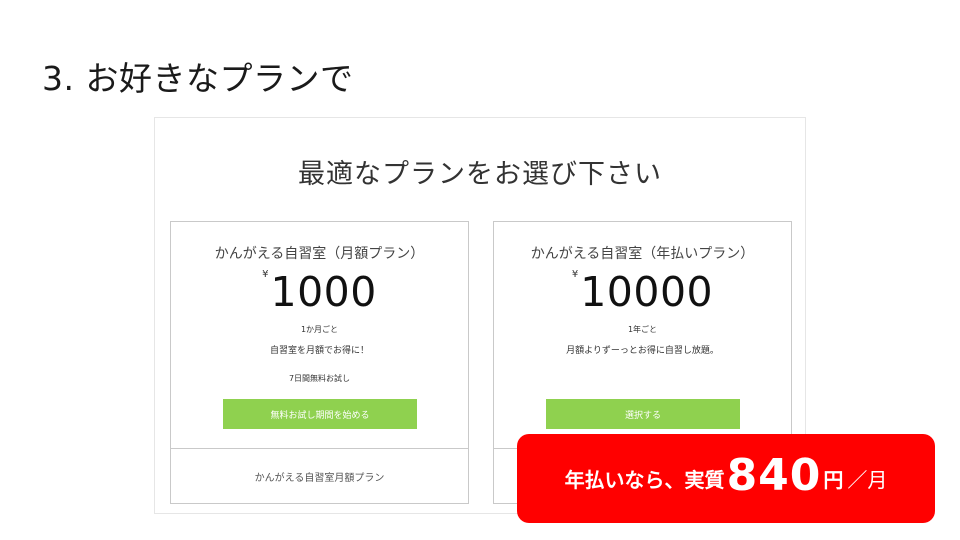 The width and height of the screenshot is (960, 540). I want to click on panel-title: 最適なプランをお選び下さい, so click(480, 174).